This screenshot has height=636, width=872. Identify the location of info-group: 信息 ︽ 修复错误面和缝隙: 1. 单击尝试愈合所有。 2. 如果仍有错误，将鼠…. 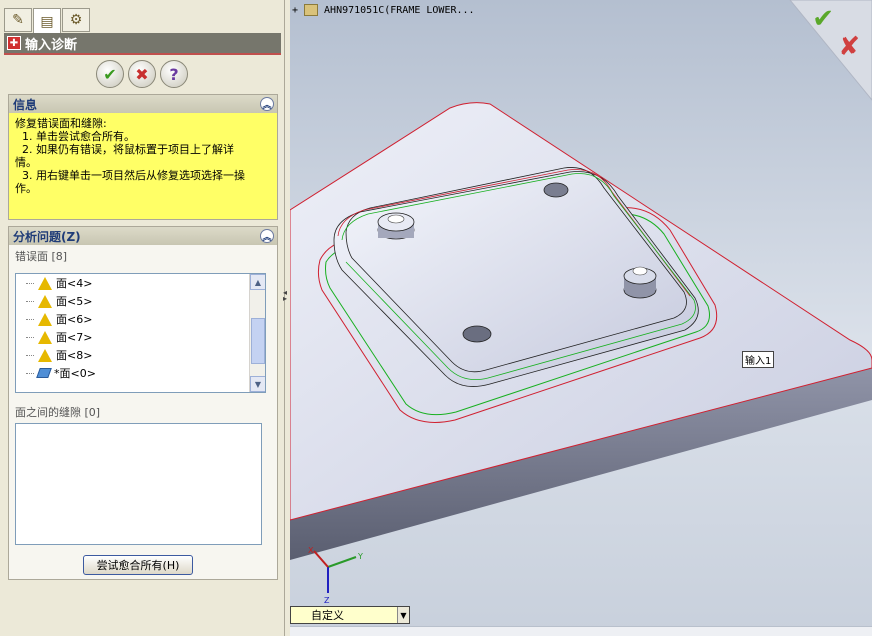
(143, 157).